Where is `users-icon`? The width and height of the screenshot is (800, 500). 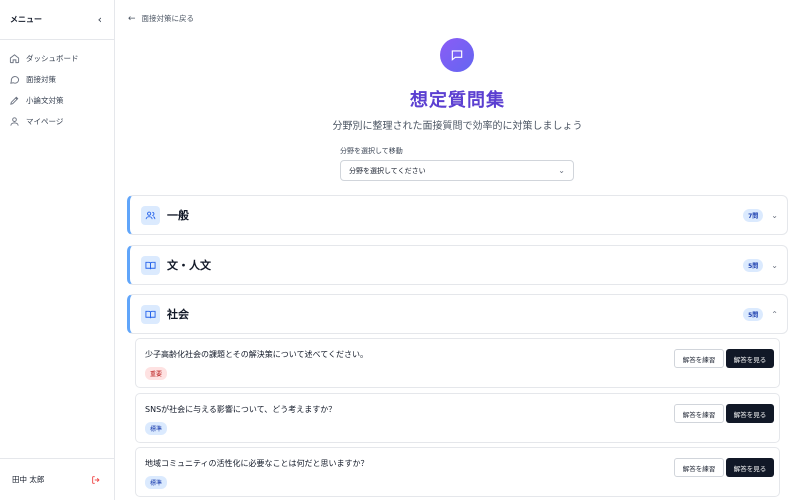 users-icon is located at coordinates (150, 215).